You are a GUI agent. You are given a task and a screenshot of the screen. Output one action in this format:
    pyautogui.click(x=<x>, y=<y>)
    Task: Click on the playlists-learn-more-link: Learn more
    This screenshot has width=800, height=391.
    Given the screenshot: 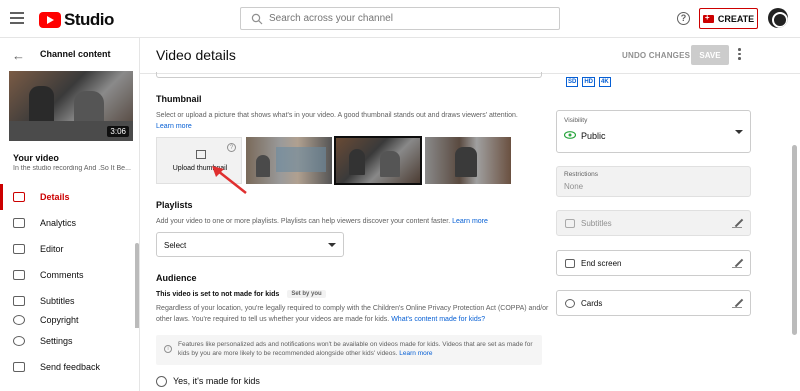 What is the action you would take?
    pyautogui.click(x=470, y=221)
    